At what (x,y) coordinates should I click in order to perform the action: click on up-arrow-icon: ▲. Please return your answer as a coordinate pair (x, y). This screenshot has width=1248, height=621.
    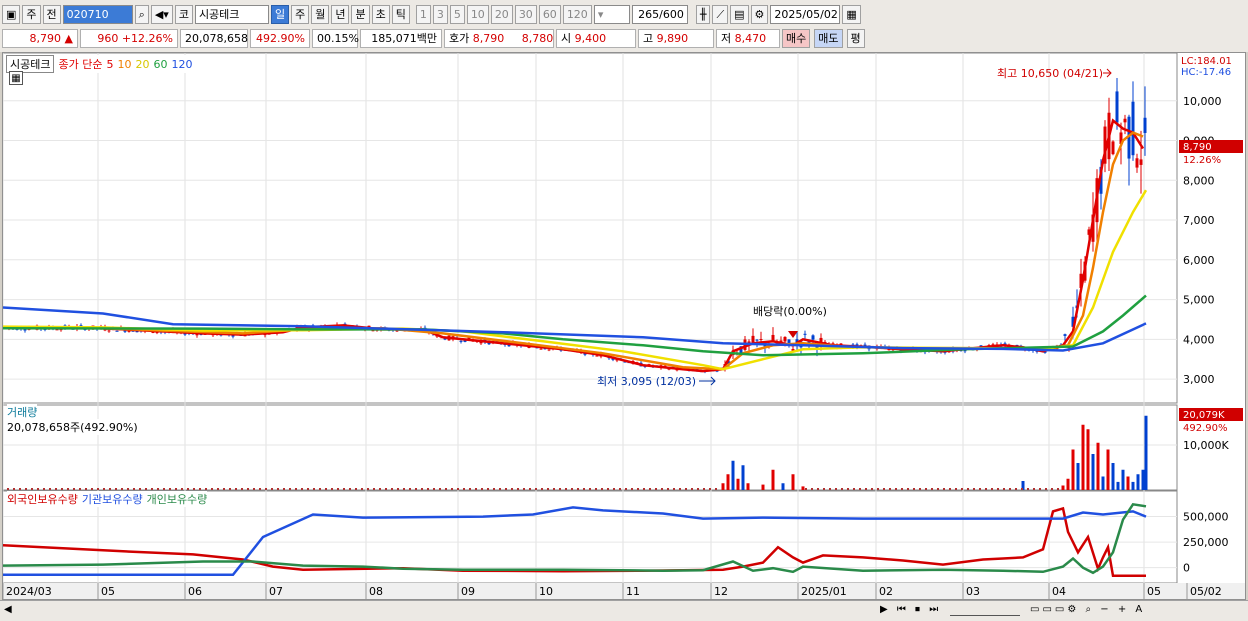
    Looking at the image, I should click on (68, 38).